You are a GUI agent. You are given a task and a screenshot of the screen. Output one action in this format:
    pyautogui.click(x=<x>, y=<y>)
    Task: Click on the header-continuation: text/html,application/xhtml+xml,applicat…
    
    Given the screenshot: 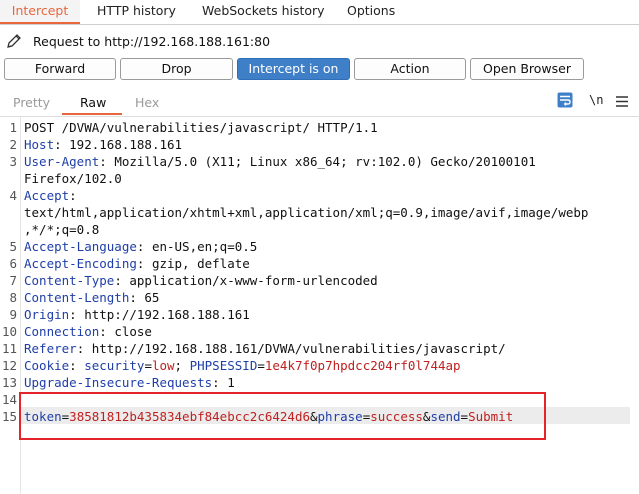 What is the action you would take?
    pyautogui.click(x=306, y=212)
    